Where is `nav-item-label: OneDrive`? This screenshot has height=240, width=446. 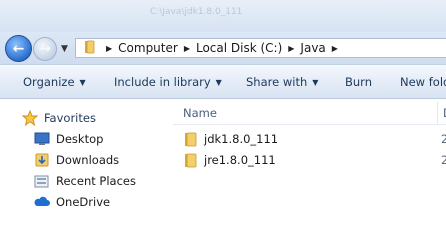
nav-item-label: OneDrive is located at coordinates (83, 202).